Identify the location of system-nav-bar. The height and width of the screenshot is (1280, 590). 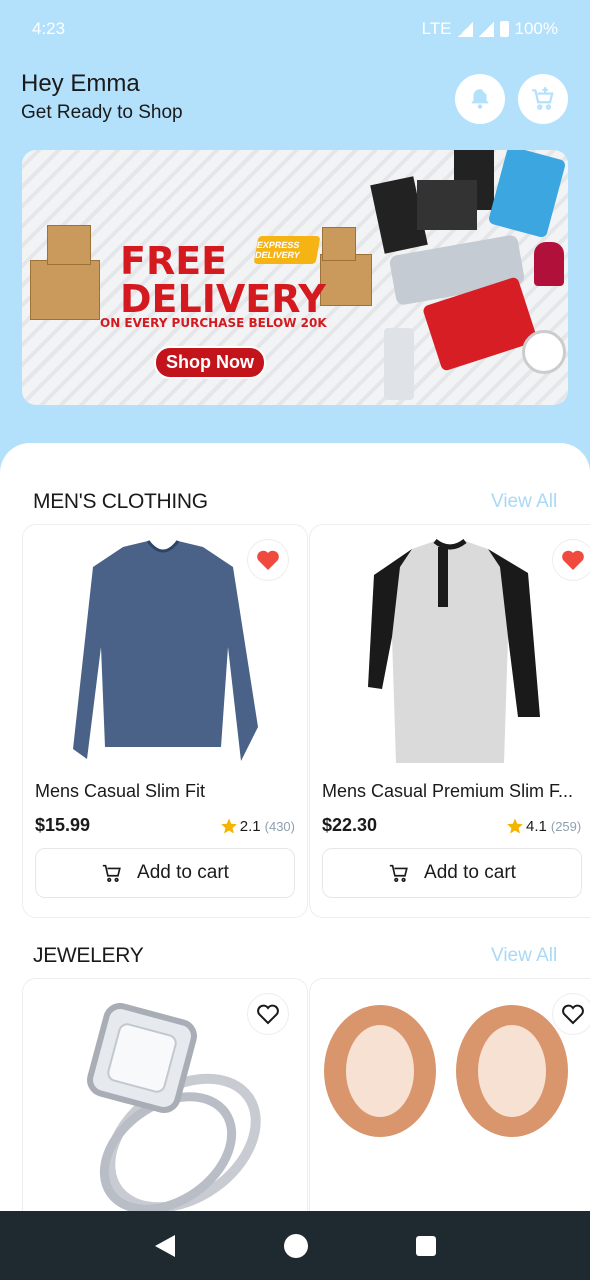
(295, 1245).